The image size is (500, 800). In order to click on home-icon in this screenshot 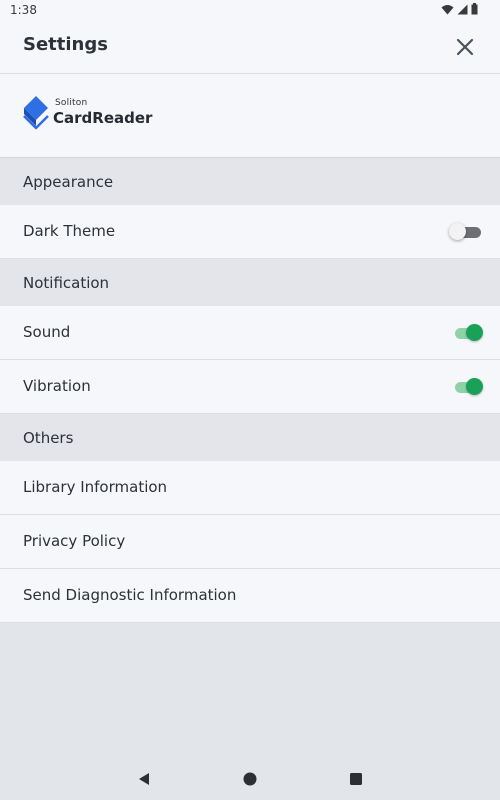, I will do `click(250, 779)`.